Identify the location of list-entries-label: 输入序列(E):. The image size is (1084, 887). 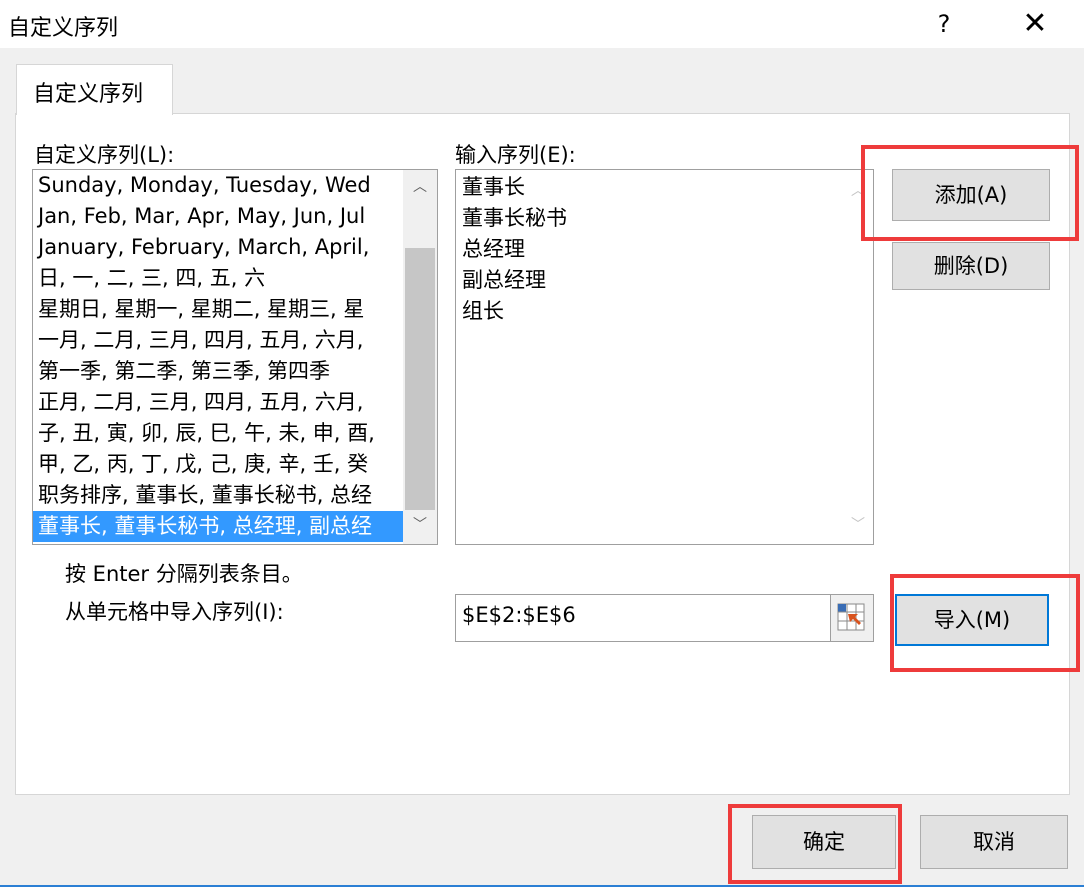
(515, 155).